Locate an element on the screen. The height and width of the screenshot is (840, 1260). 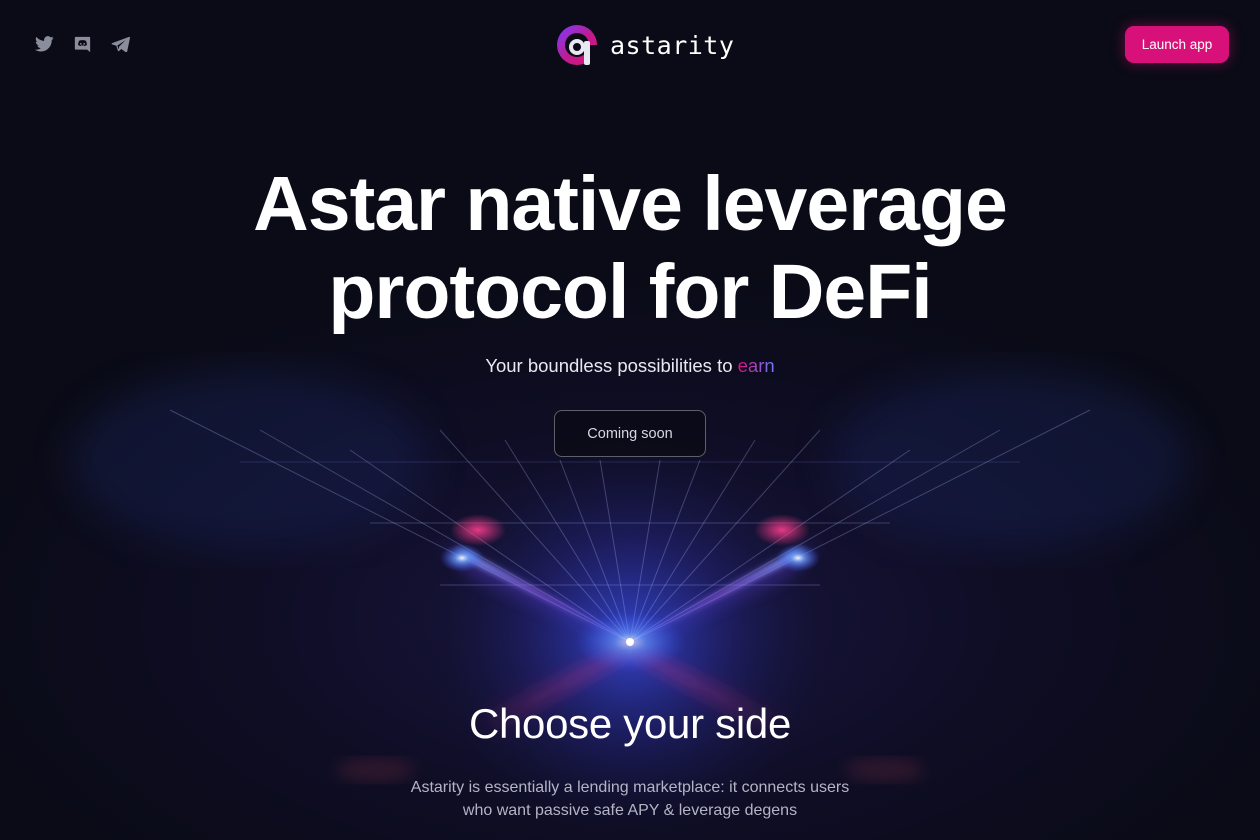
telegram-icon is located at coordinates (120, 44).